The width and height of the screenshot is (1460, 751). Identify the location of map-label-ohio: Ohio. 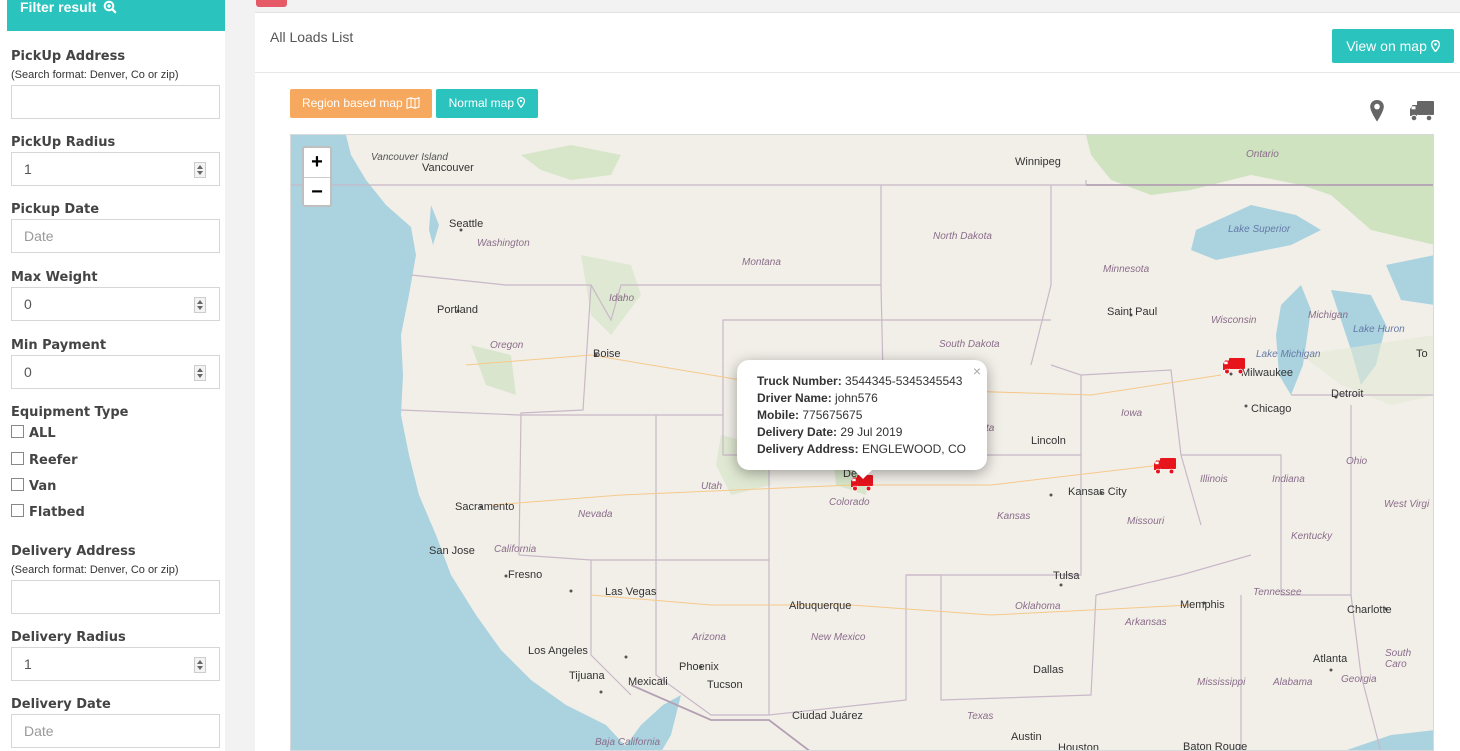
(1357, 461).